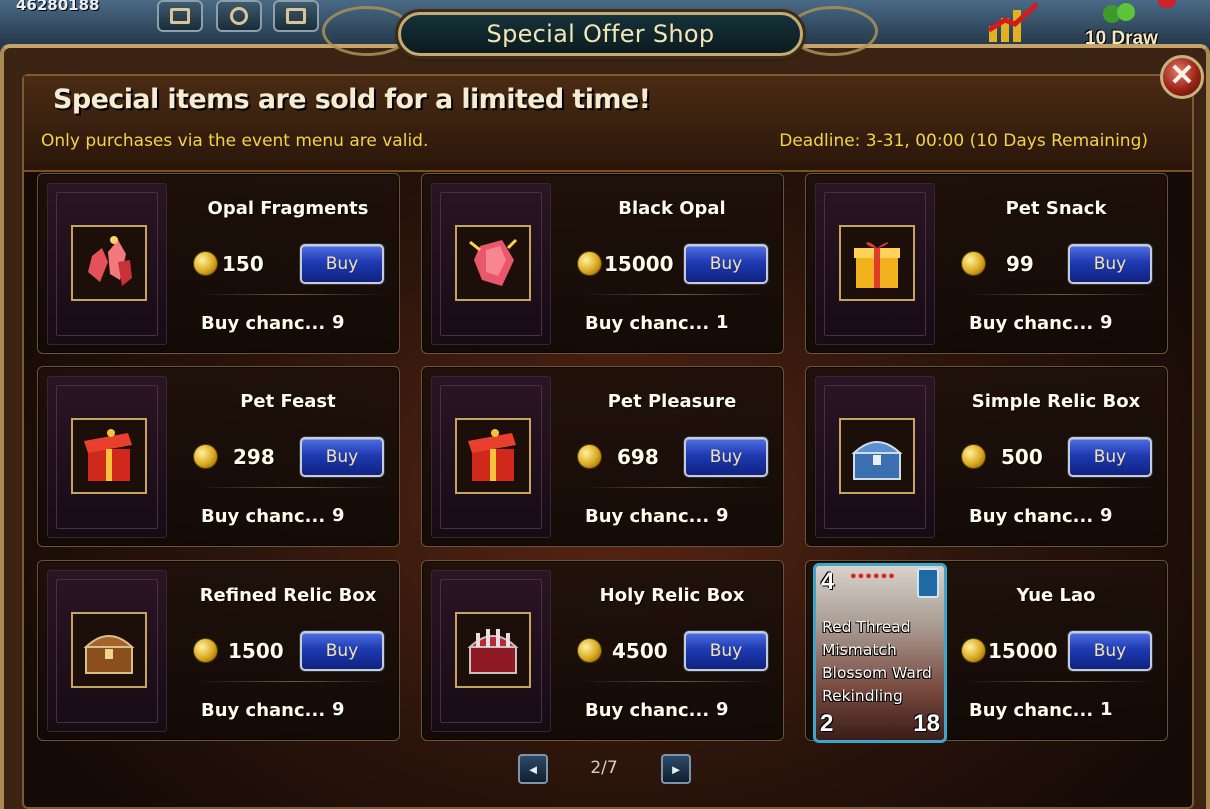  I want to click on gold-chest-icon, so click(109, 654).